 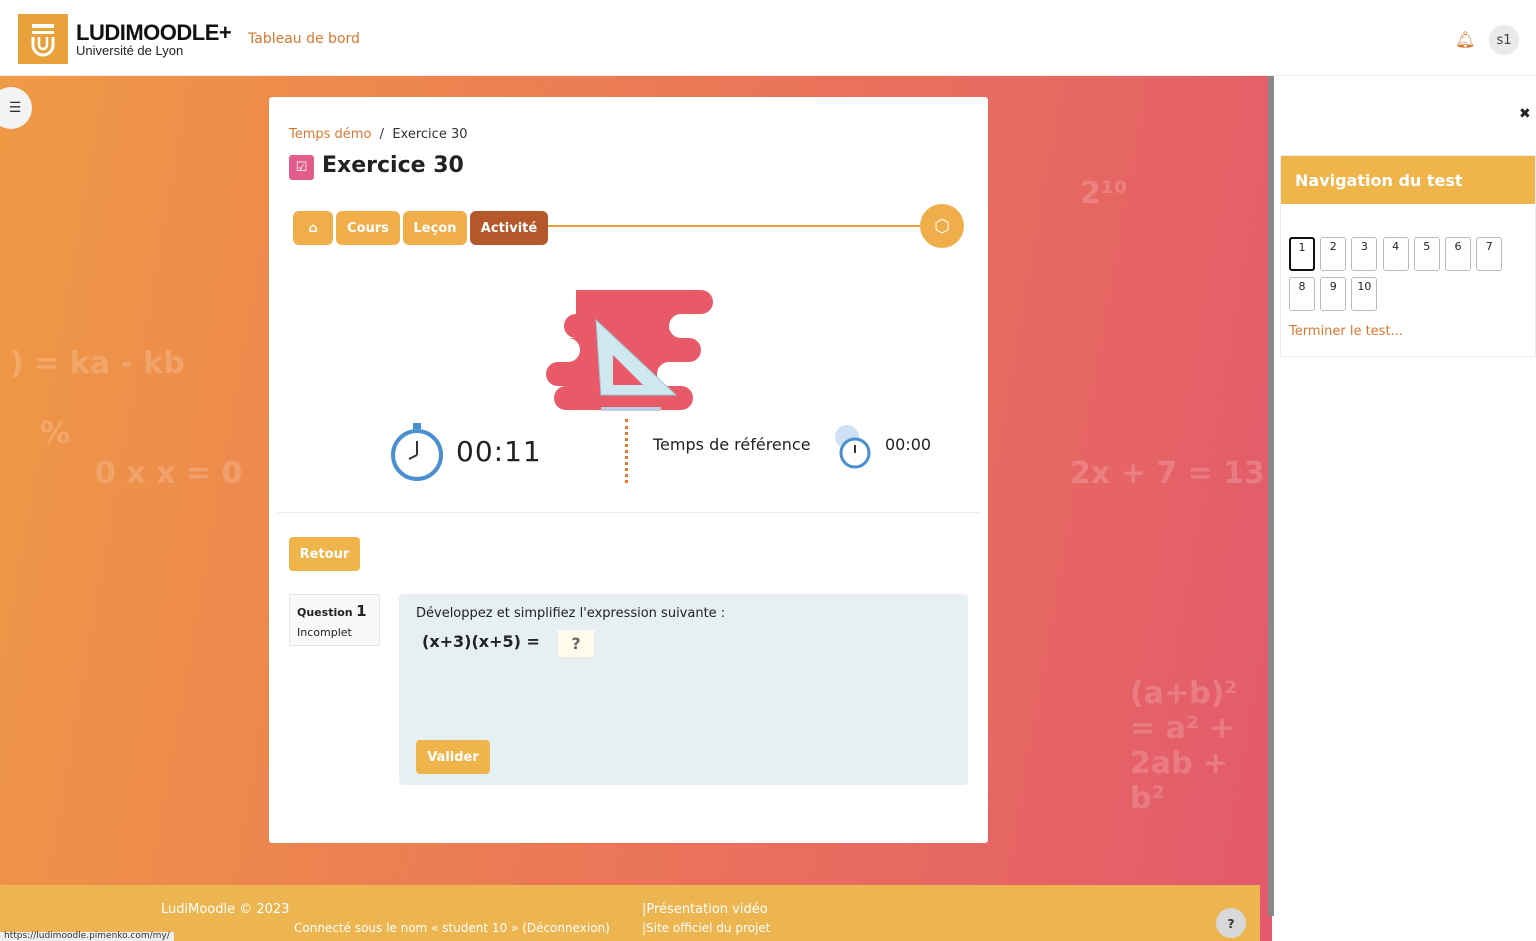 What do you see at coordinates (324, 632) in the screenshot?
I see `question-status: Incomplet` at bounding box center [324, 632].